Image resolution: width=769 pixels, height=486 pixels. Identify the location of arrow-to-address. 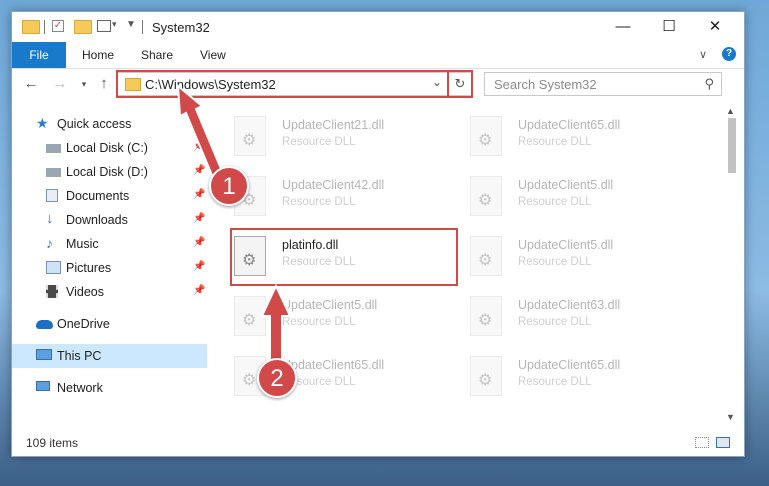
(201, 132).